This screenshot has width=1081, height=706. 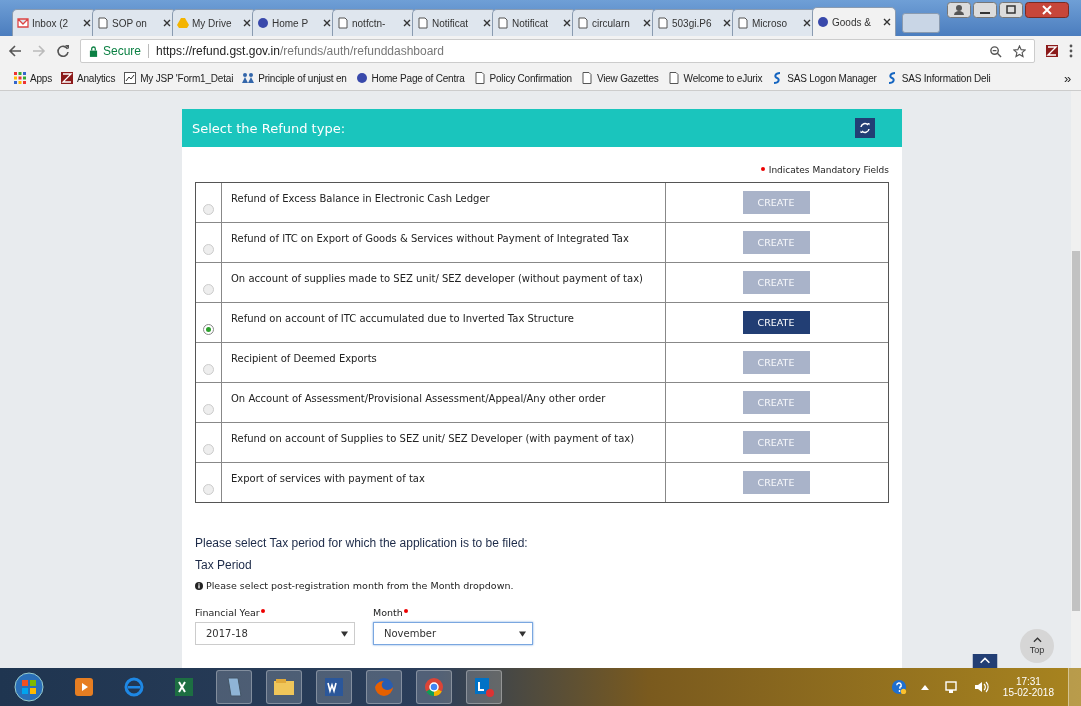 What do you see at coordinates (854, 21) in the screenshot?
I see `browser-tab: Goods &` at bounding box center [854, 21].